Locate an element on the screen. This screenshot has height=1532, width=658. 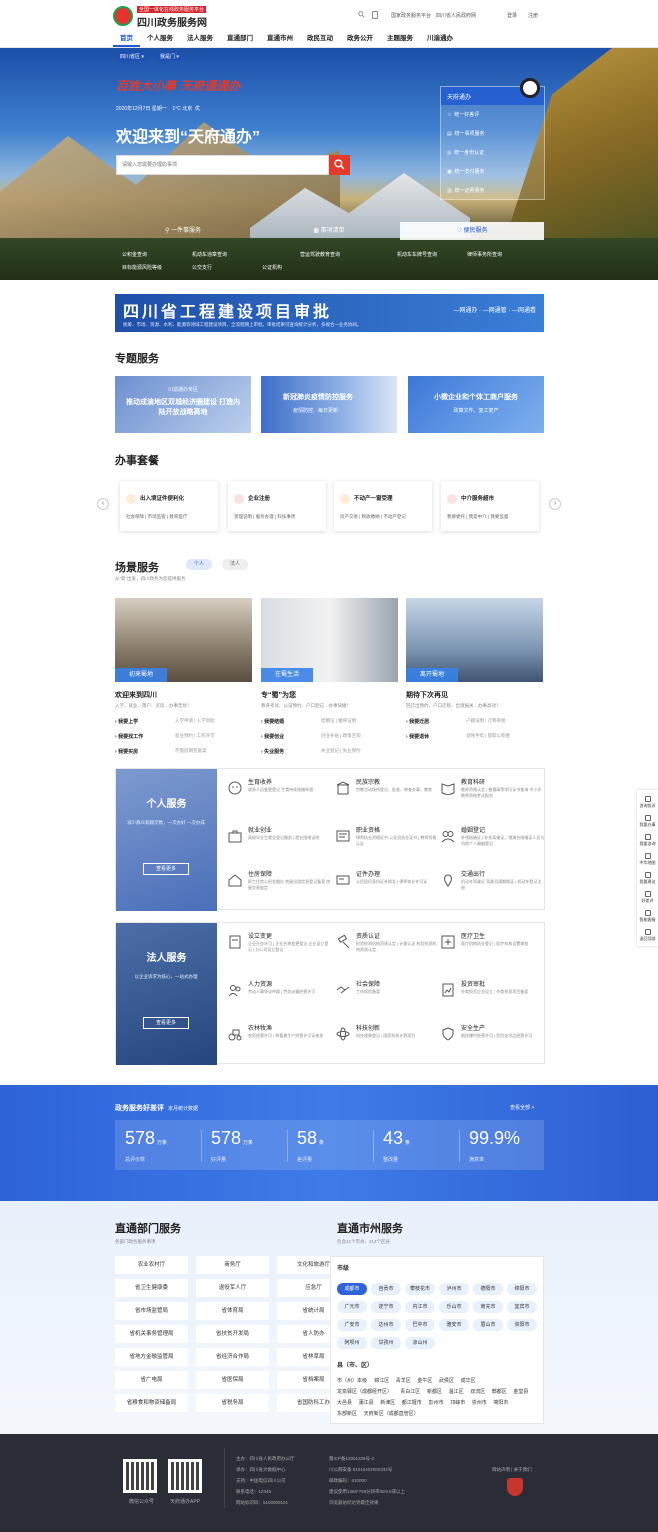
county-link: 天府新区（成都直管区） is located at coordinates (391, 1413).